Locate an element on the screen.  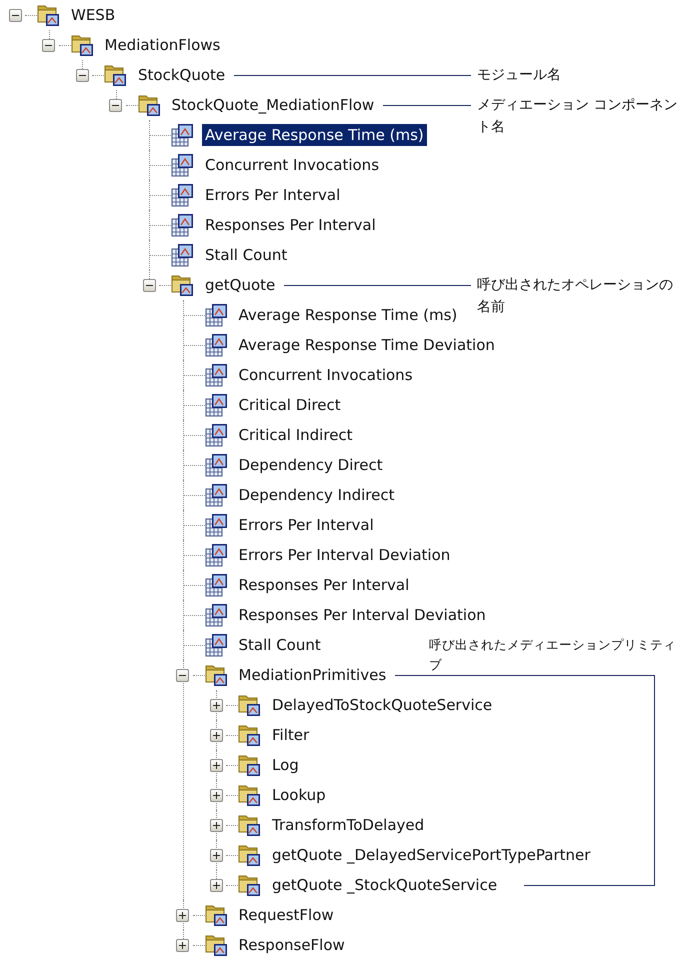
tree-item: Lookup is located at coordinates (299, 795).